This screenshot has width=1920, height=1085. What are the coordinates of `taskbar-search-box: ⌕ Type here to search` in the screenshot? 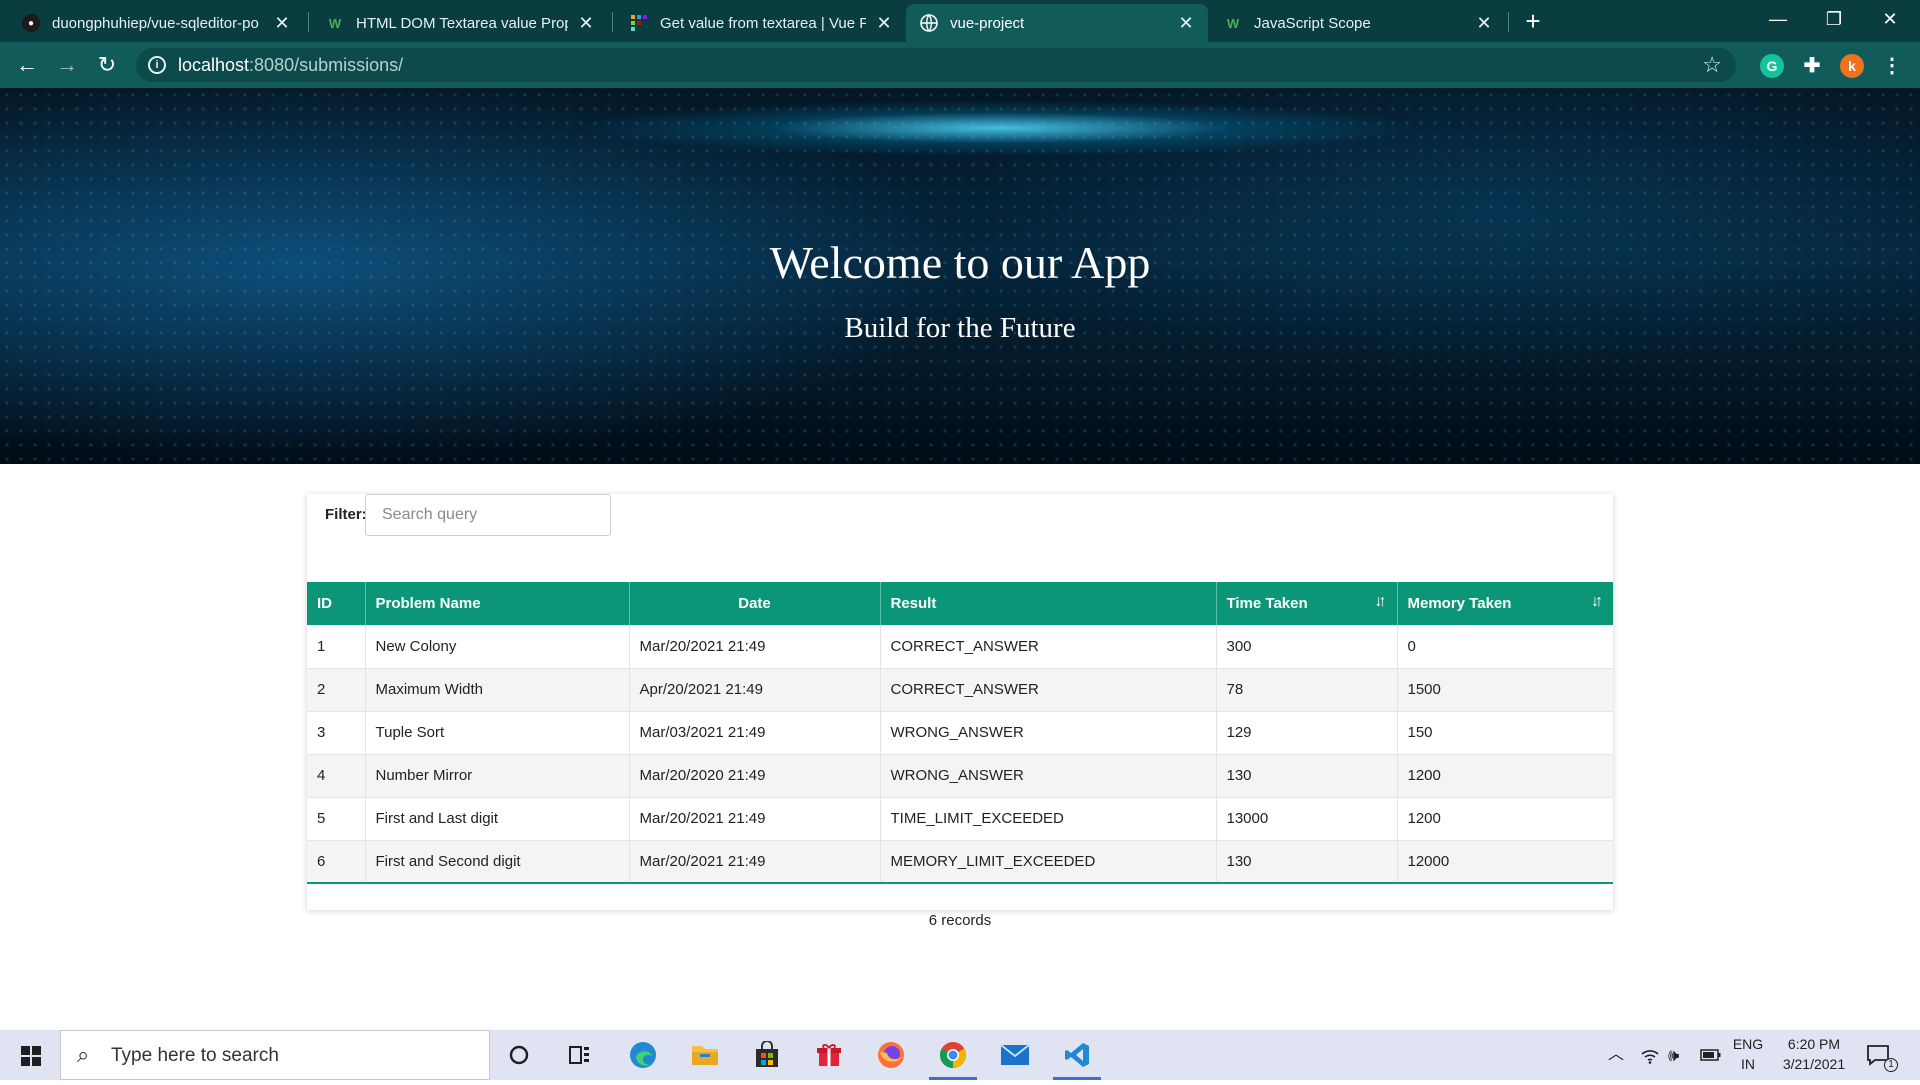 It's located at (275, 1055).